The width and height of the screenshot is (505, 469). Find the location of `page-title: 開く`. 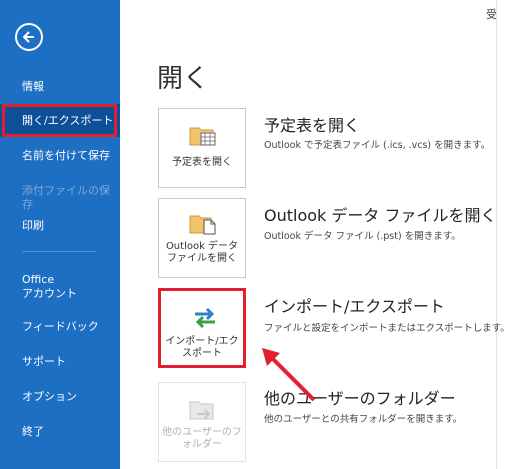

page-title: 開く is located at coordinates (183, 79).